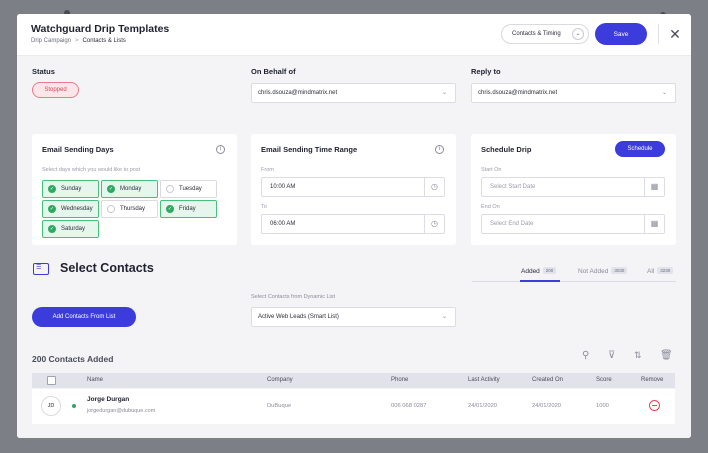  What do you see at coordinates (73, 229) in the screenshot?
I see `day-label: Saturday` at bounding box center [73, 229].